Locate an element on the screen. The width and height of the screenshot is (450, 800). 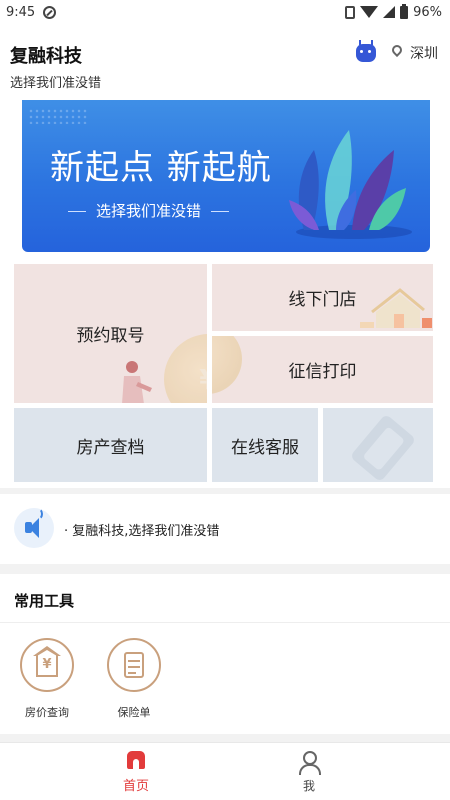
plant-illustration-icon is located at coordinates (350, 184).